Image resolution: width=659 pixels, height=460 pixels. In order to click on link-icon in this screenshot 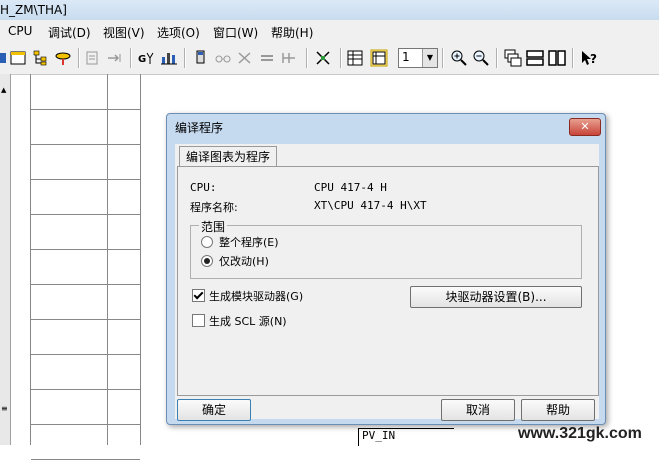, I will do `click(63, 58)`.